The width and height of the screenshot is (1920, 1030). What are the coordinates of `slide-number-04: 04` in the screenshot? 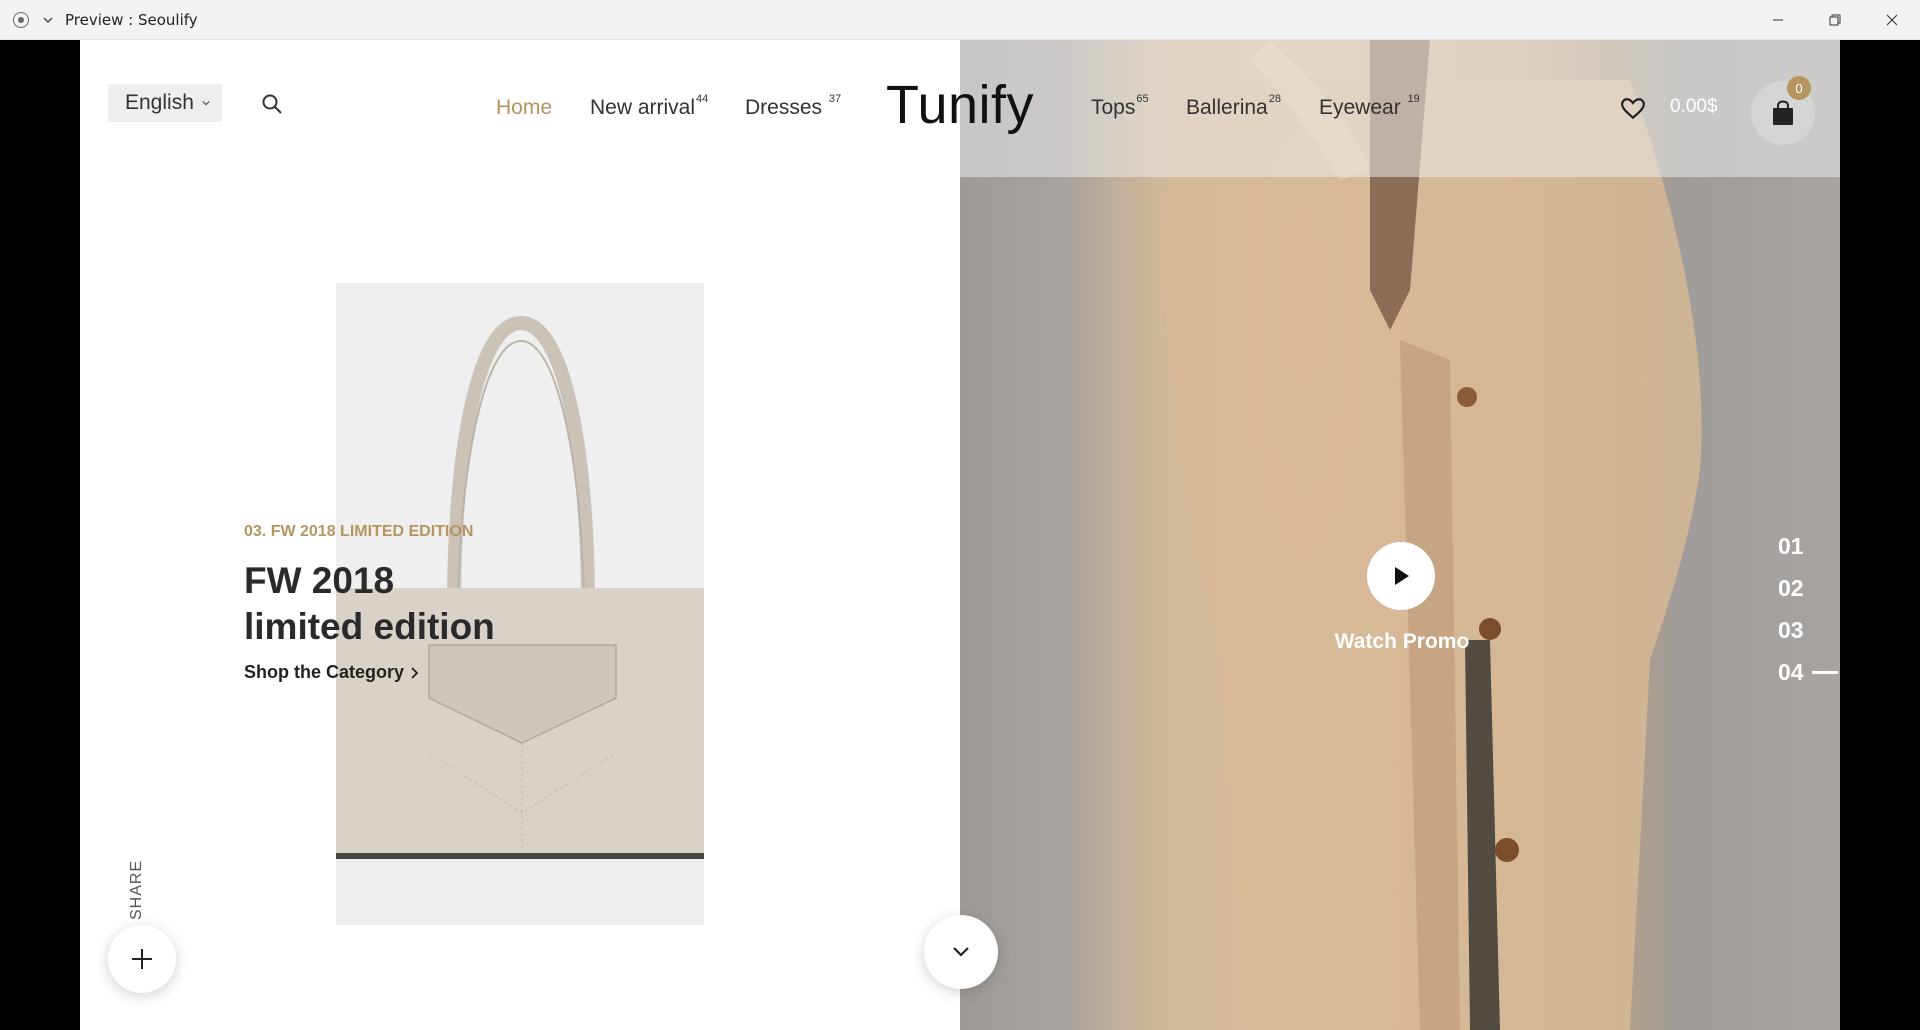 It's located at (1808, 672).